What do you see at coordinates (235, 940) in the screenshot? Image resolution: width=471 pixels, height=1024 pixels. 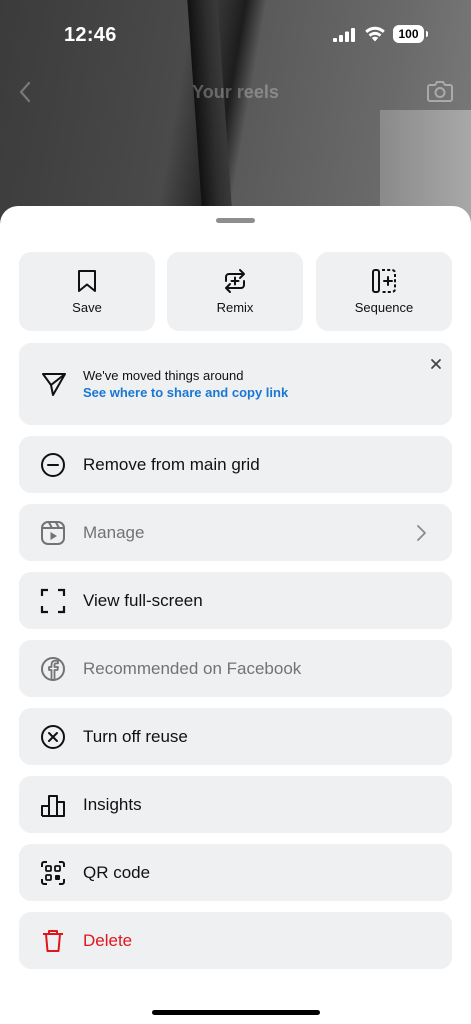 I see `delete-item: Delete` at bounding box center [235, 940].